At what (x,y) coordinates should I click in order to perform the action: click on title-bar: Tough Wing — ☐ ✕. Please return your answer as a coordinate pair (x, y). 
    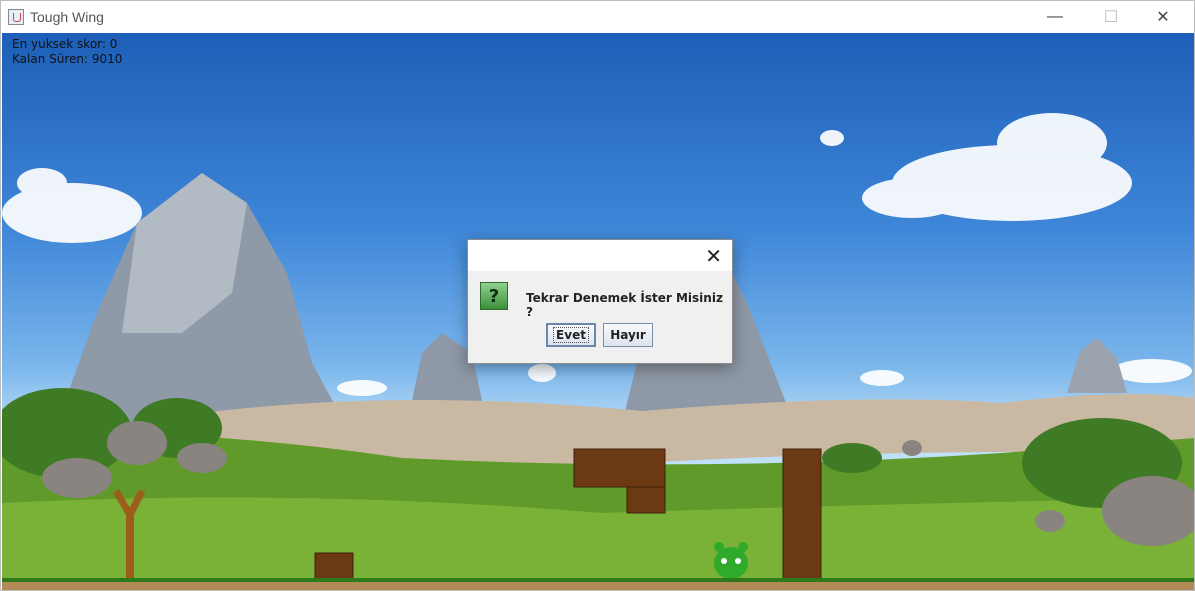
    Looking at the image, I should click on (597, 17).